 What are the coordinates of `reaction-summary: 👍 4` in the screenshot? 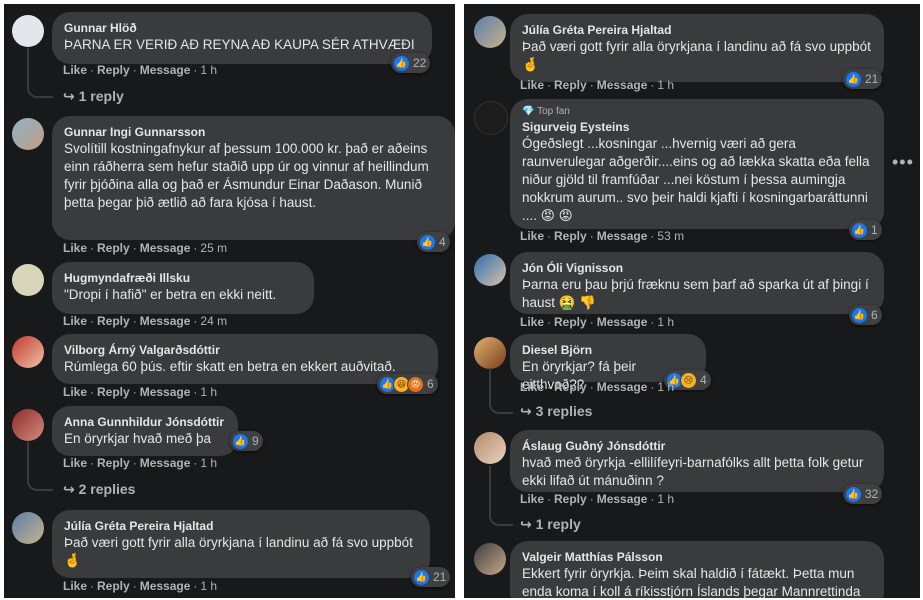 It's located at (433, 242).